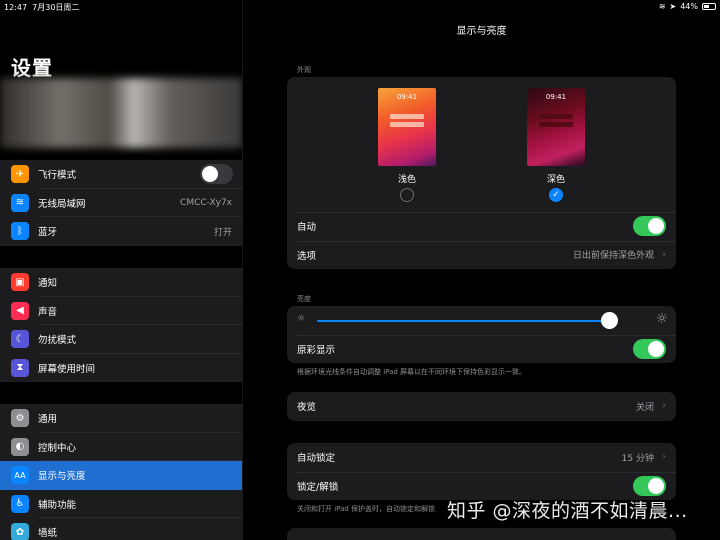 This screenshot has width=720, height=540. I want to click on sidebar-title: 设置, so click(32, 68).